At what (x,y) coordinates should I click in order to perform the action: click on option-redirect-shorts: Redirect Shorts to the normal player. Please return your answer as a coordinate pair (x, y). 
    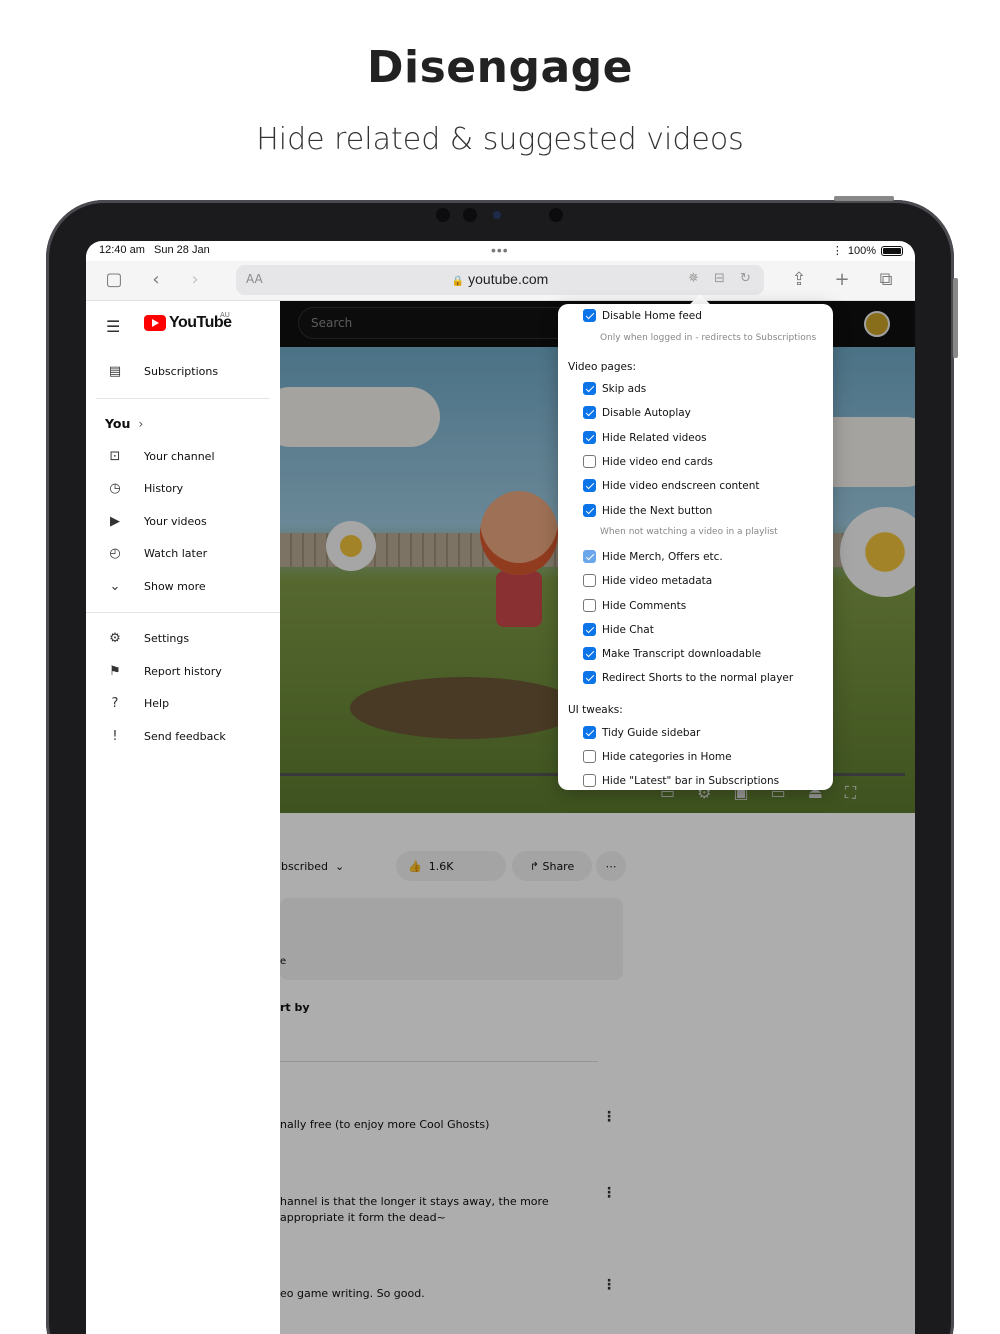
    Looking at the image, I should click on (688, 677).